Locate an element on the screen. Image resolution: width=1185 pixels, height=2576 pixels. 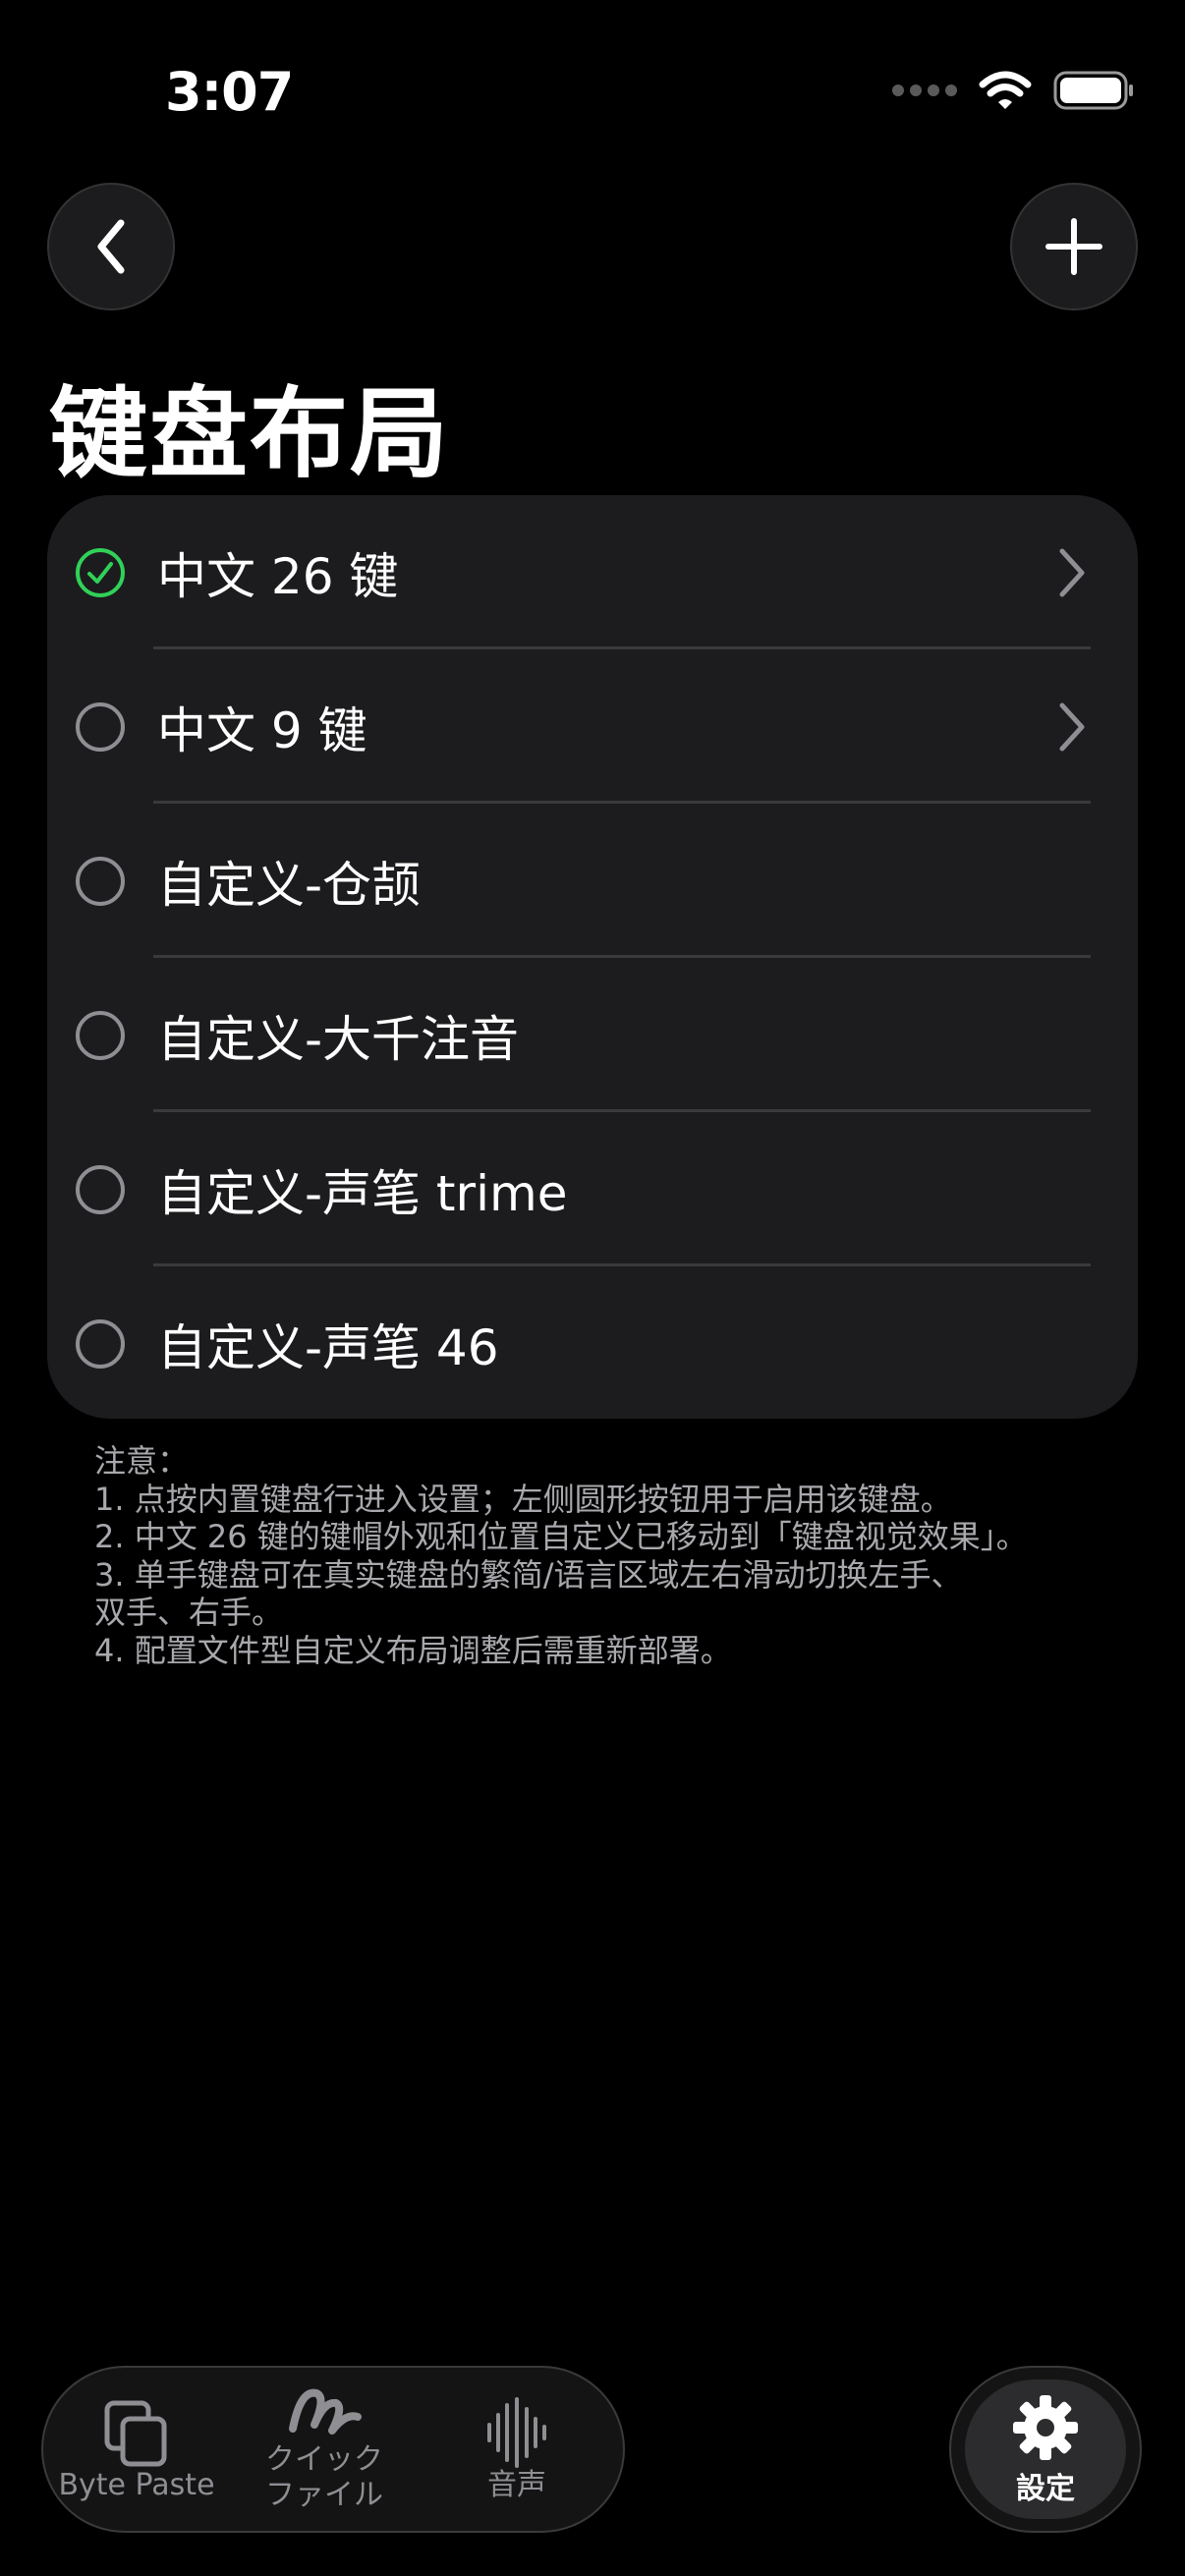
gear-icon is located at coordinates (1045, 2427).